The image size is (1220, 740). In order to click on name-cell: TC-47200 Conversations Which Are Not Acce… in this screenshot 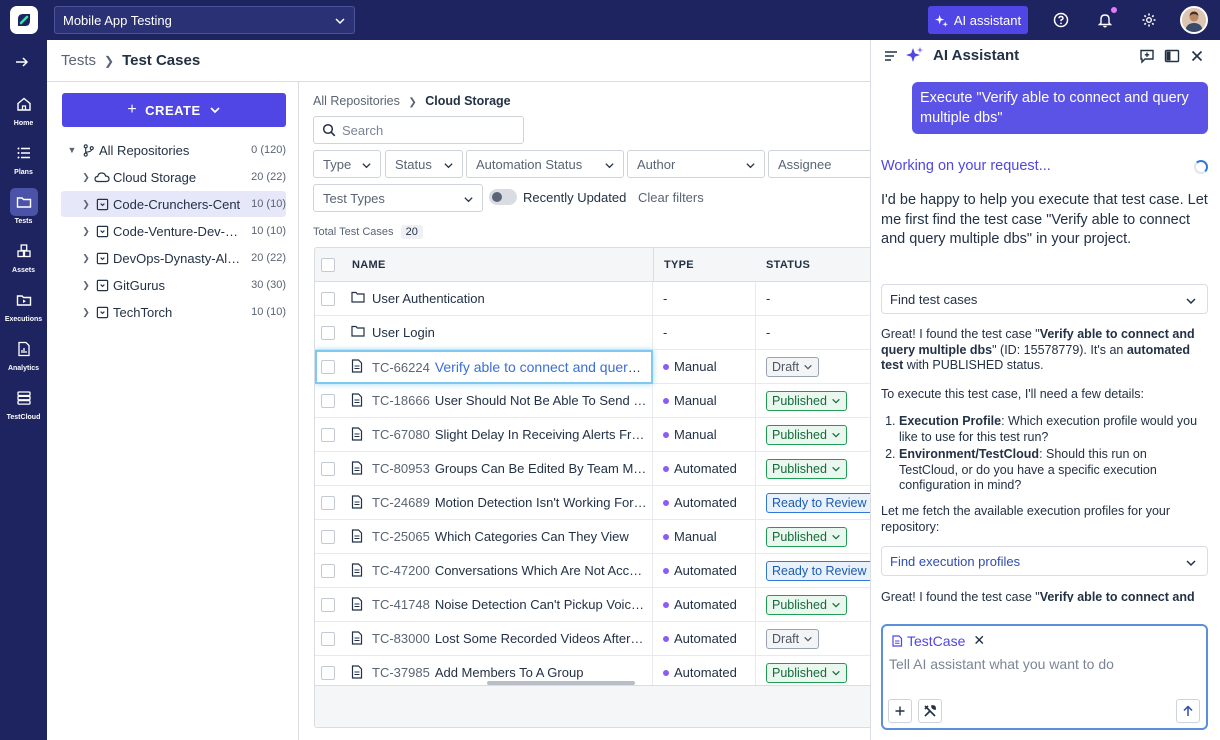, I will do `click(484, 571)`.